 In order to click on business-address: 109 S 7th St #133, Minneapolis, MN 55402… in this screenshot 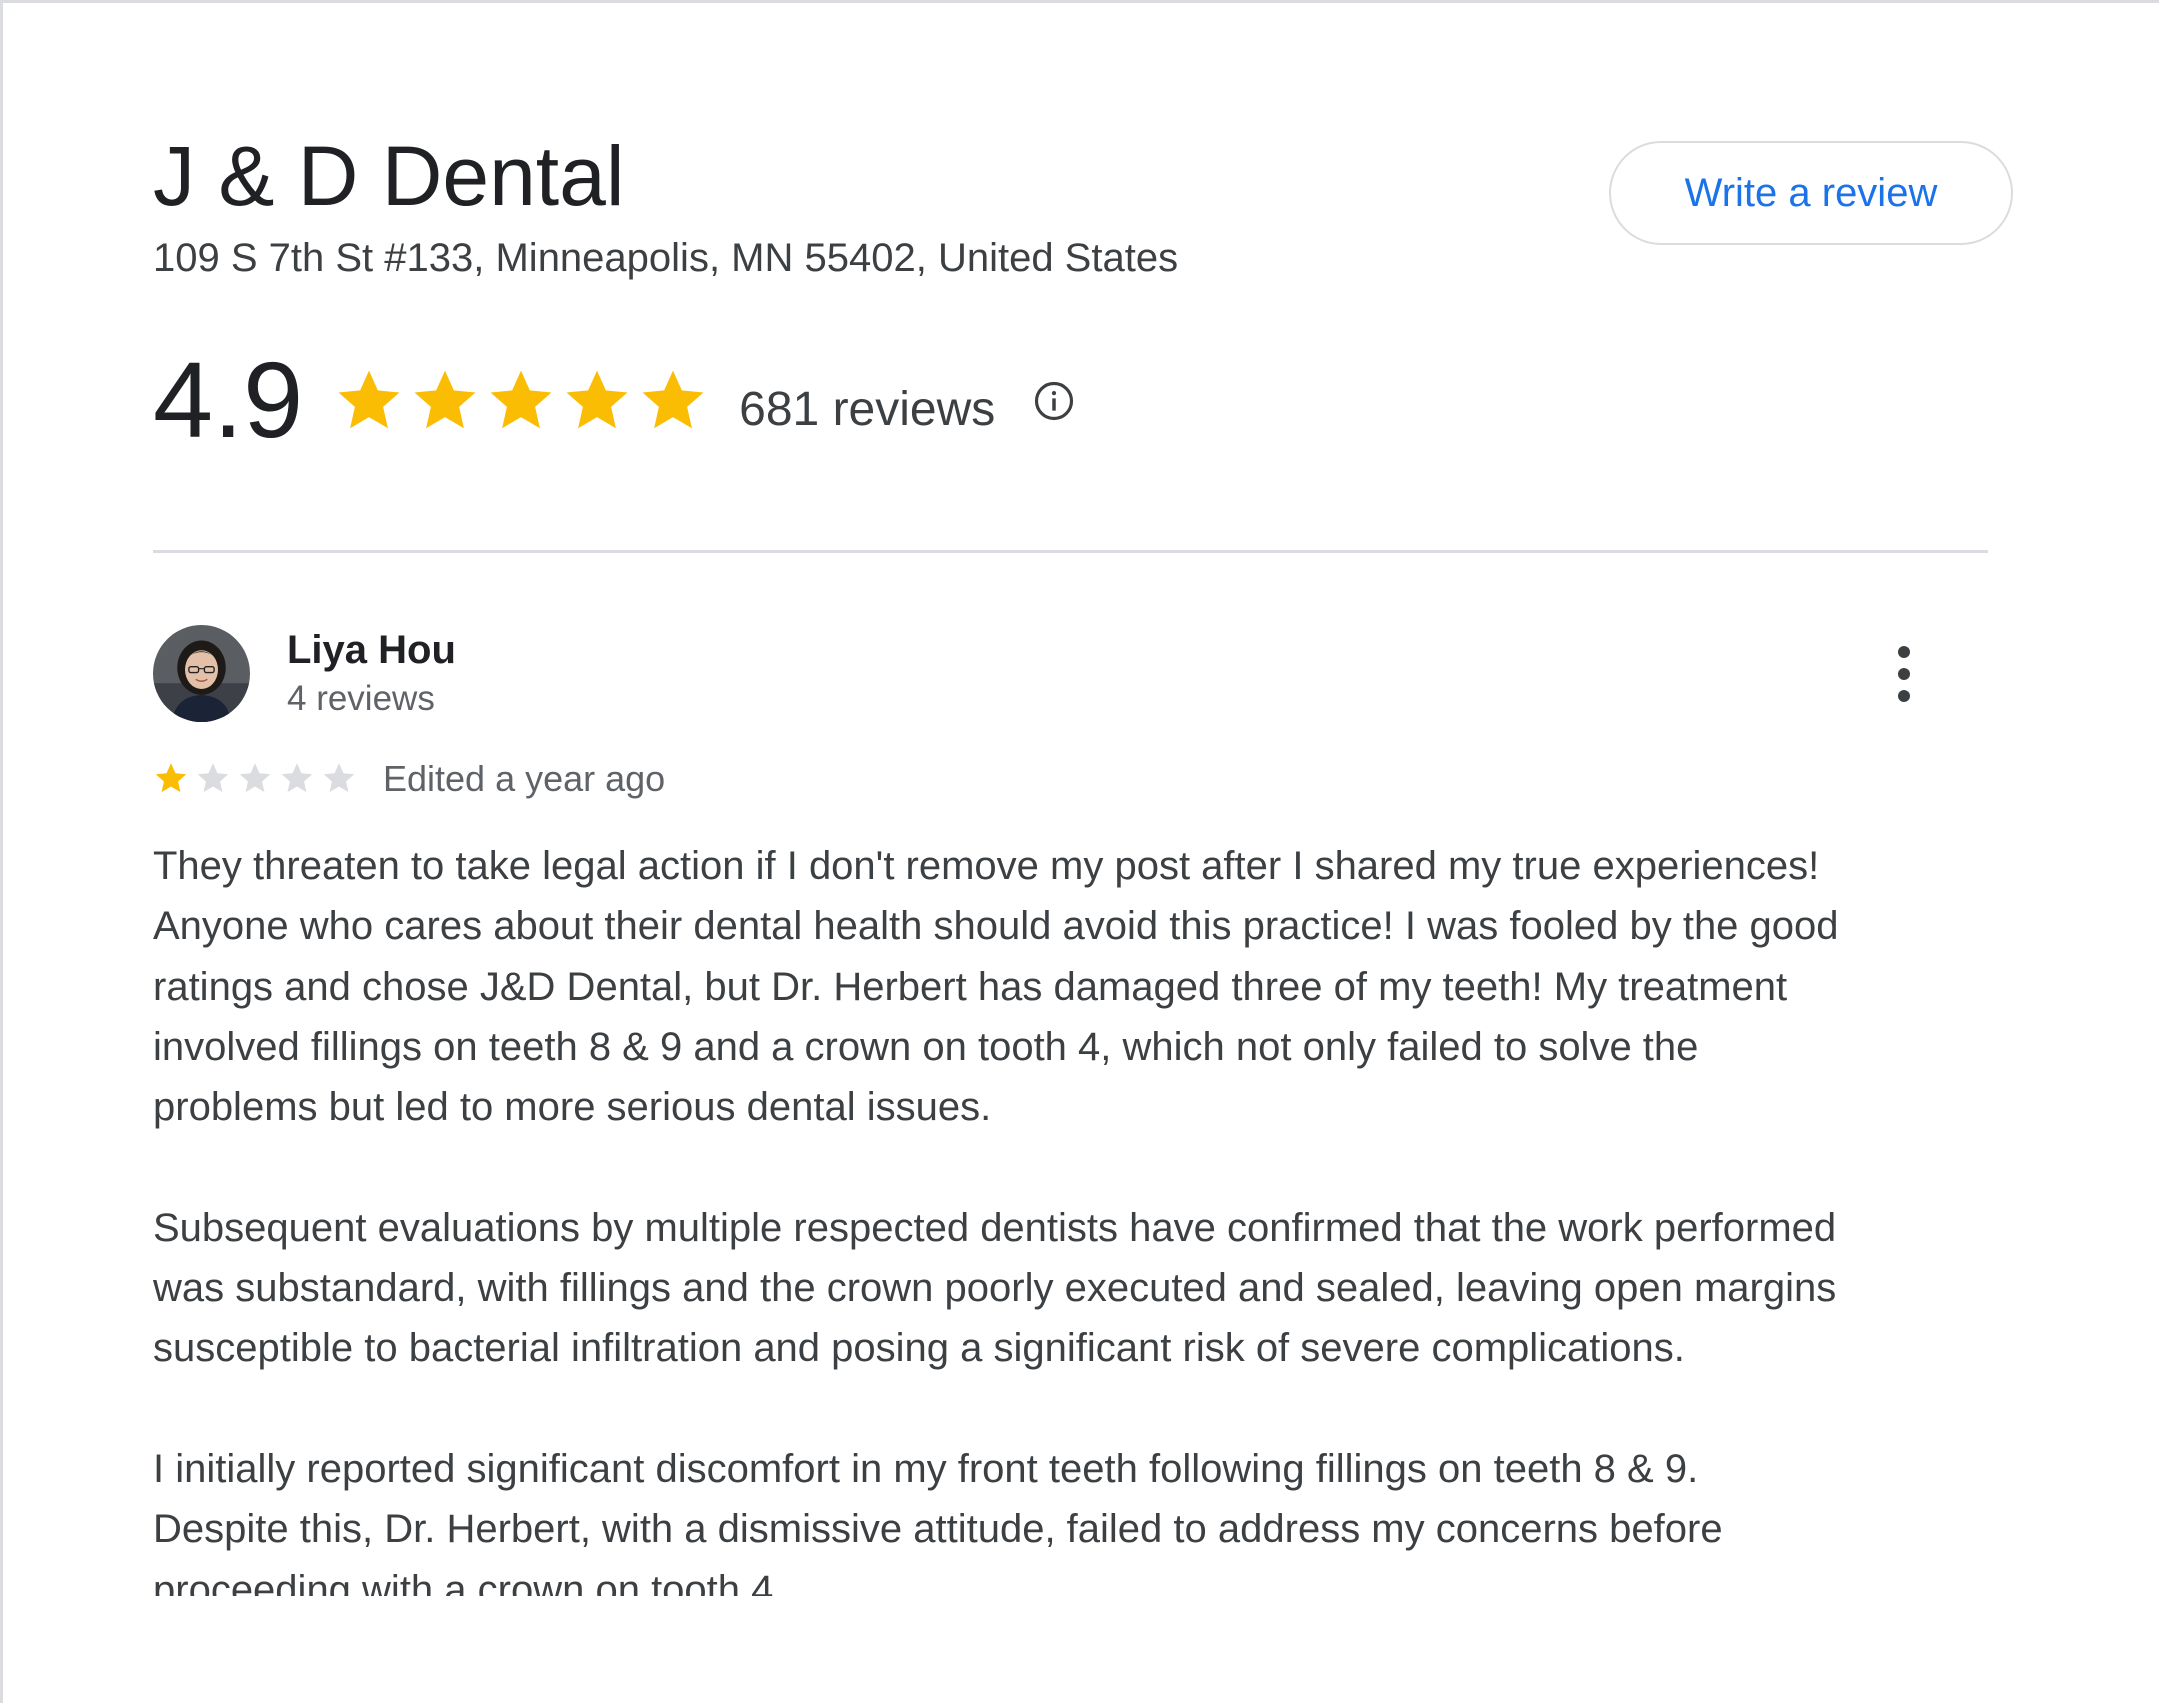, I will do `click(666, 258)`.